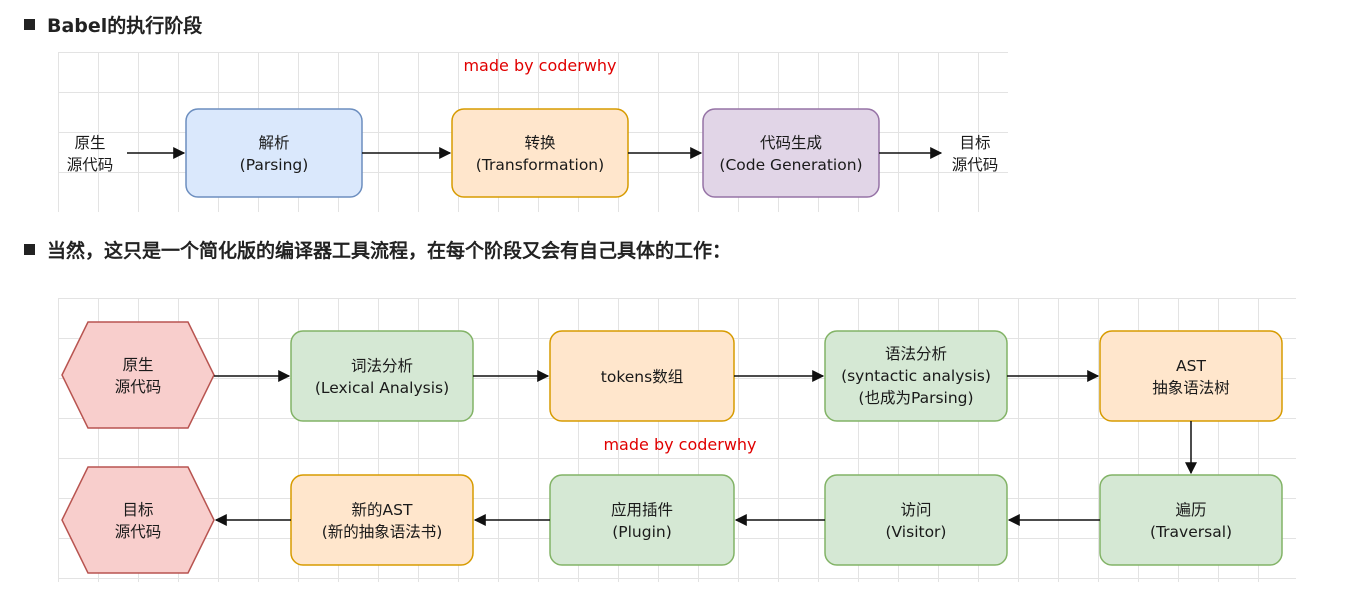 Image resolution: width=1347 pixels, height=614 pixels. I want to click on d2-source-line1: 原生, so click(137, 365).